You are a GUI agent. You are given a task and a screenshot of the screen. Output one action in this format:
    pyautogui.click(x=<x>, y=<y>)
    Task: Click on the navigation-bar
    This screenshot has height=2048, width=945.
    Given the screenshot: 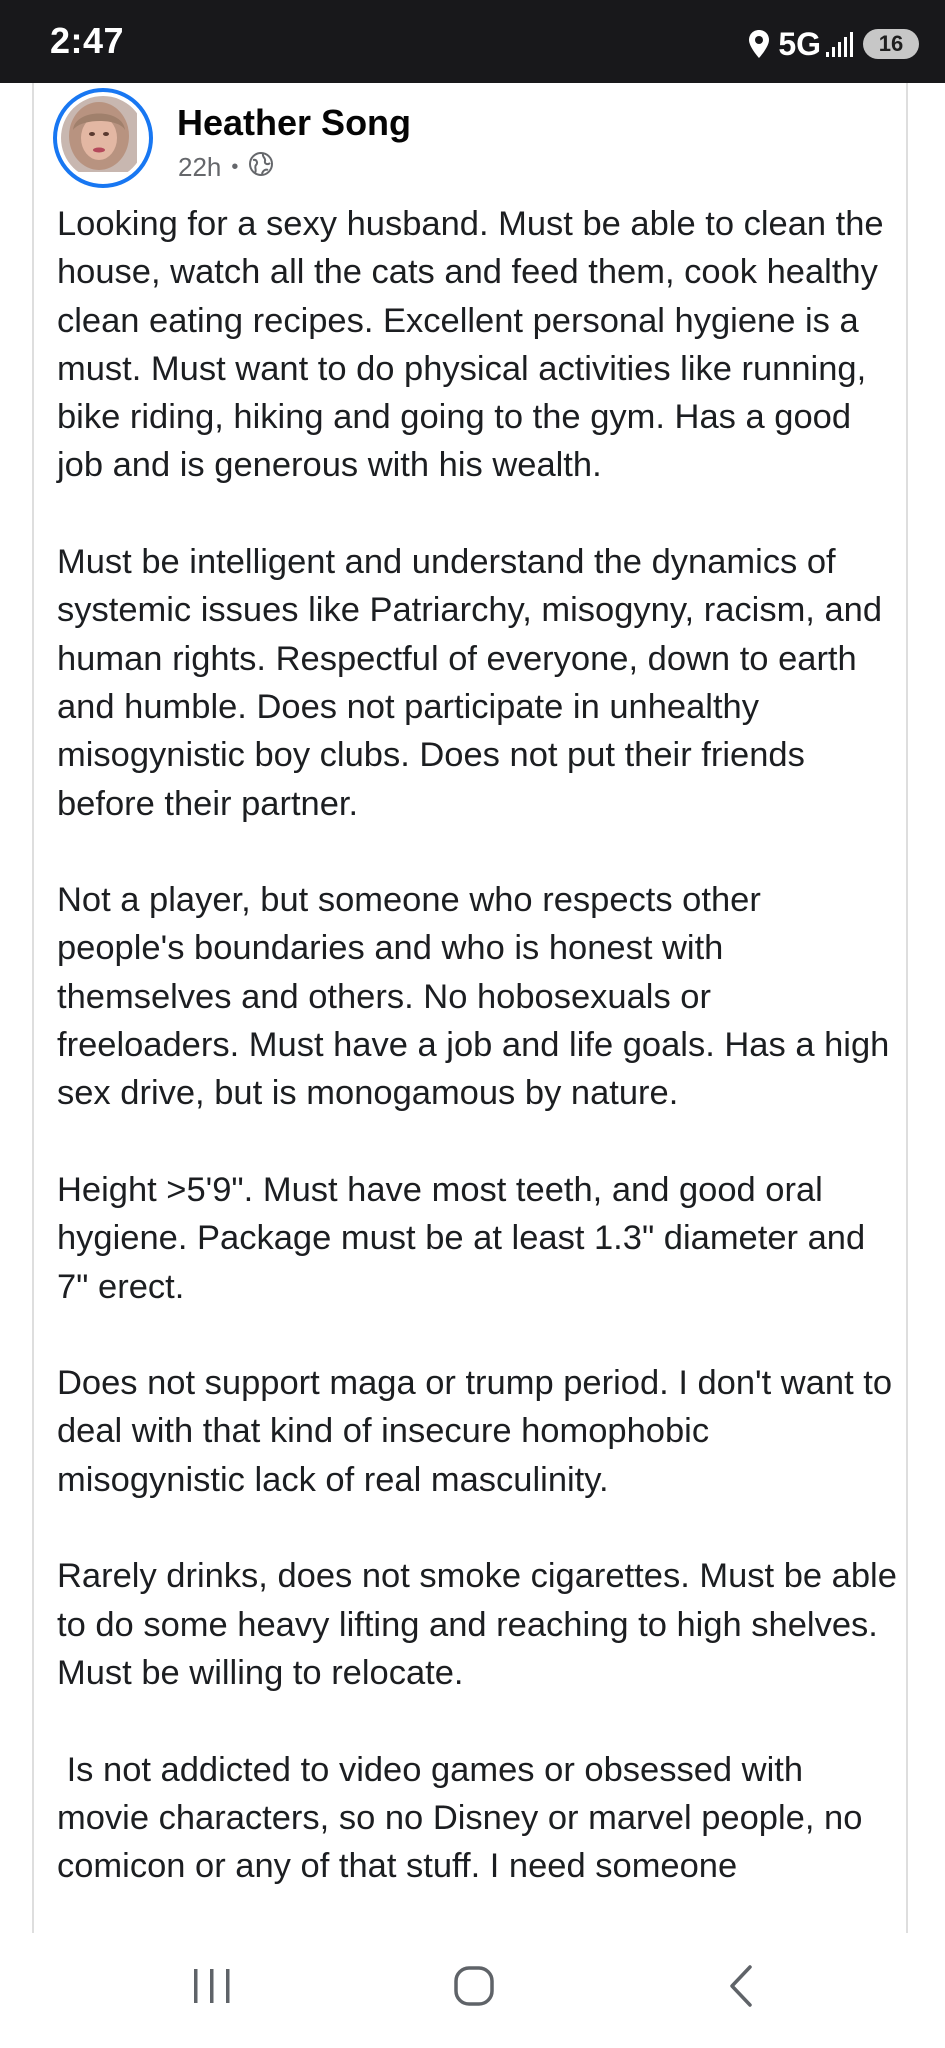 What is the action you would take?
    pyautogui.click(x=472, y=1990)
    